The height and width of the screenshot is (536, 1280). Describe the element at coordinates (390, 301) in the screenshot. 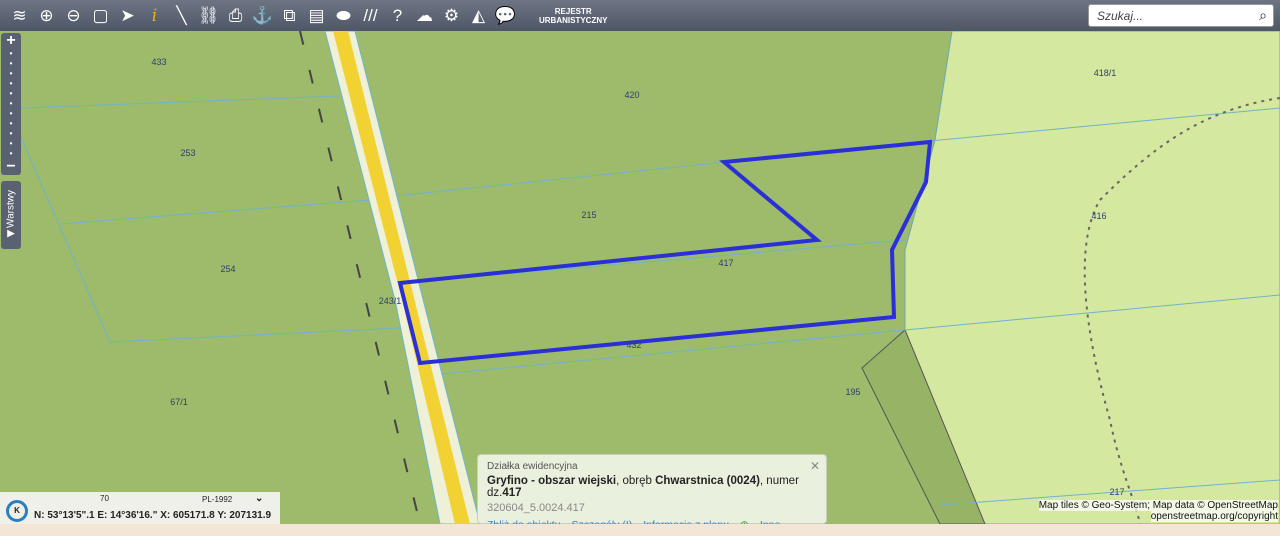

I see `parcel-label: 243/1` at that location.